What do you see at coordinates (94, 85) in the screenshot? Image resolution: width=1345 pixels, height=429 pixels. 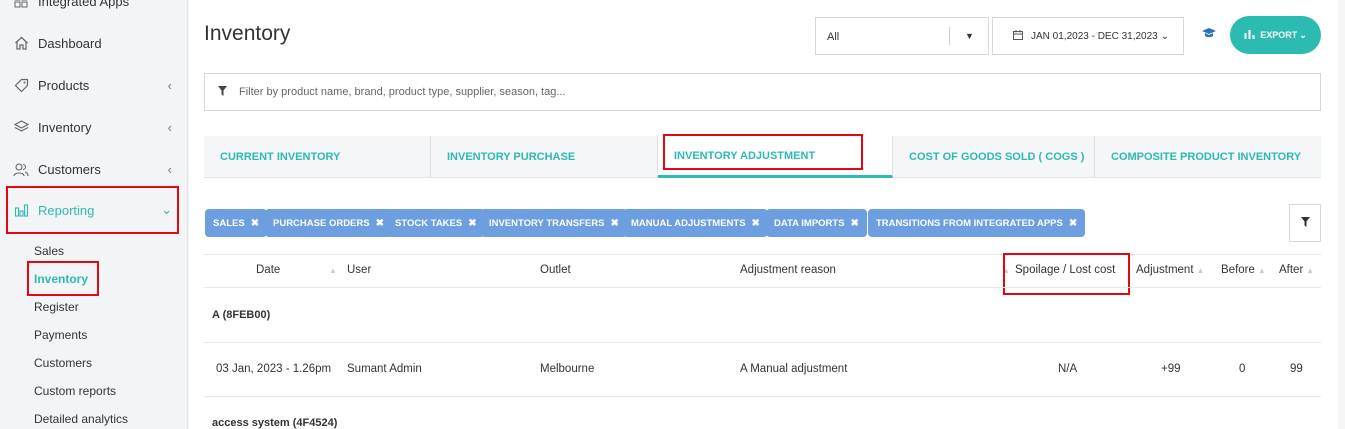 I see `sidebar-item-products: Products ‹` at bounding box center [94, 85].